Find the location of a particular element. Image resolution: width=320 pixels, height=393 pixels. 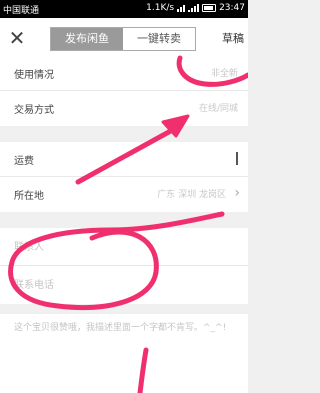

shipping-input-cursor is located at coordinates (237, 158).